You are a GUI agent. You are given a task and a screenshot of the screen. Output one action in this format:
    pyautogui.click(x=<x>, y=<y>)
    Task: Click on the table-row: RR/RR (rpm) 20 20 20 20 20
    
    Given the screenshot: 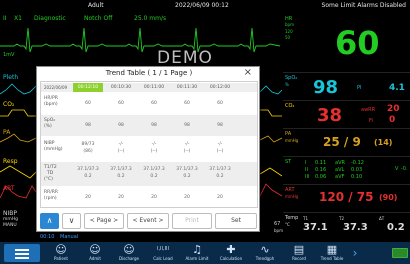 What is the action you would take?
    pyautogui.click(x=149, y=197)
    